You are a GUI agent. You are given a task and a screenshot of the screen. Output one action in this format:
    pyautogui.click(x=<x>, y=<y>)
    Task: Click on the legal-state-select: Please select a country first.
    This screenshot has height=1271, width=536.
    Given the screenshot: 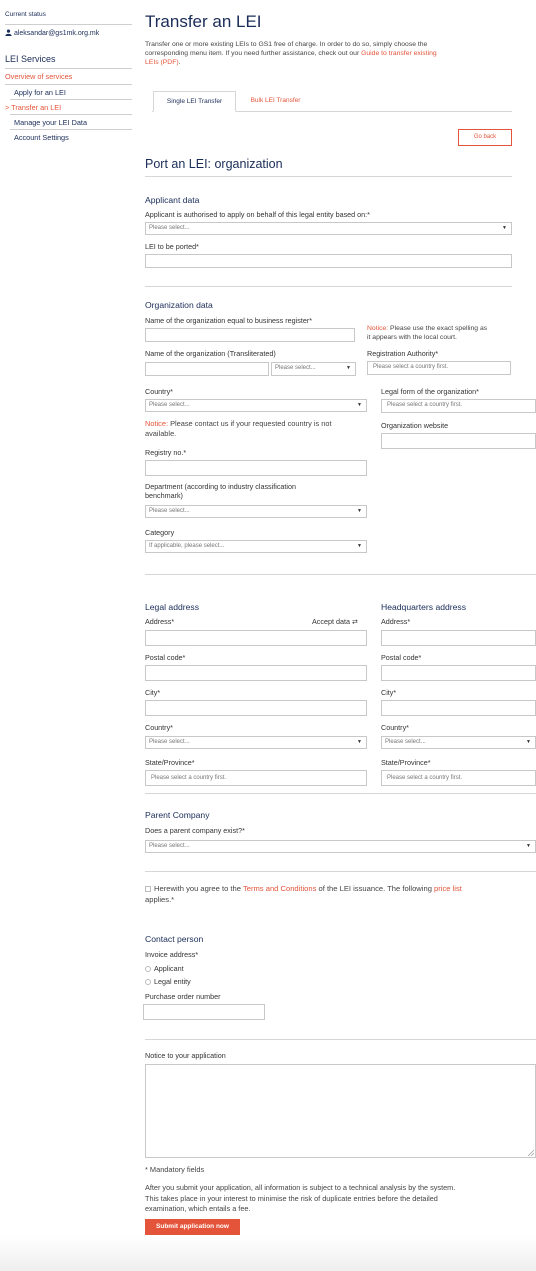 What is the action you would take?
    pyautogui.click(x=256, y=778)
    